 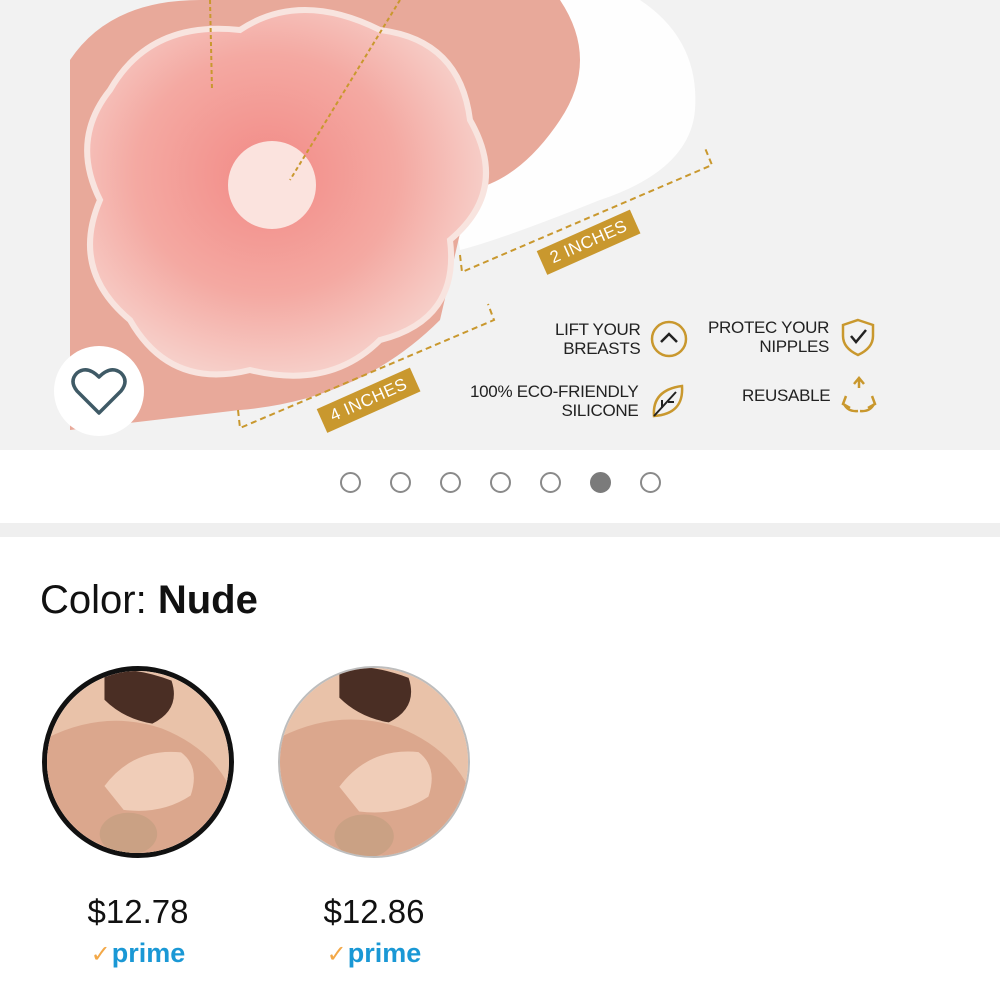 What do you see at coordinates (859, 394) in the screenshot?
I see `recycle-icon` at bounding box center [859, 394].